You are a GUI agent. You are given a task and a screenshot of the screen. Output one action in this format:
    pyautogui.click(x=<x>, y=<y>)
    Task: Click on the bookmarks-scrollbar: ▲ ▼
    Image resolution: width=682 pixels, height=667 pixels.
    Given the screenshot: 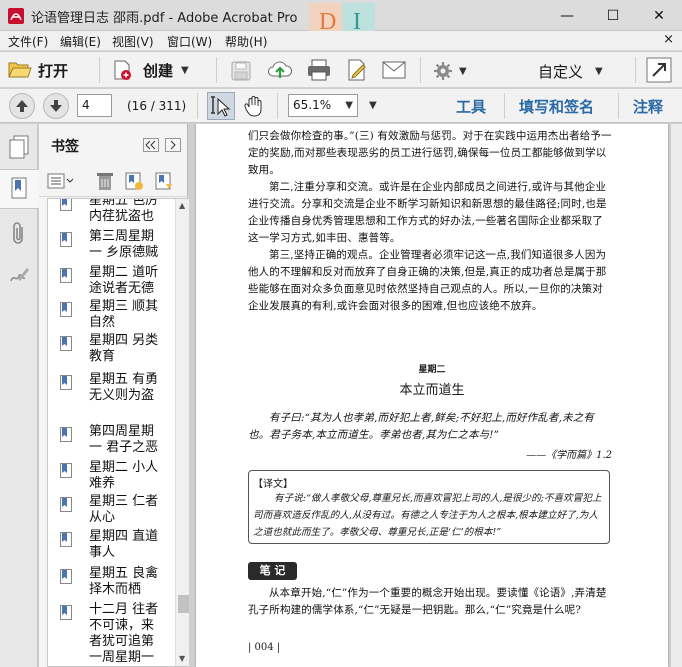 What is the action you would take?
    pyautogui.click(x=182, y=432)
    